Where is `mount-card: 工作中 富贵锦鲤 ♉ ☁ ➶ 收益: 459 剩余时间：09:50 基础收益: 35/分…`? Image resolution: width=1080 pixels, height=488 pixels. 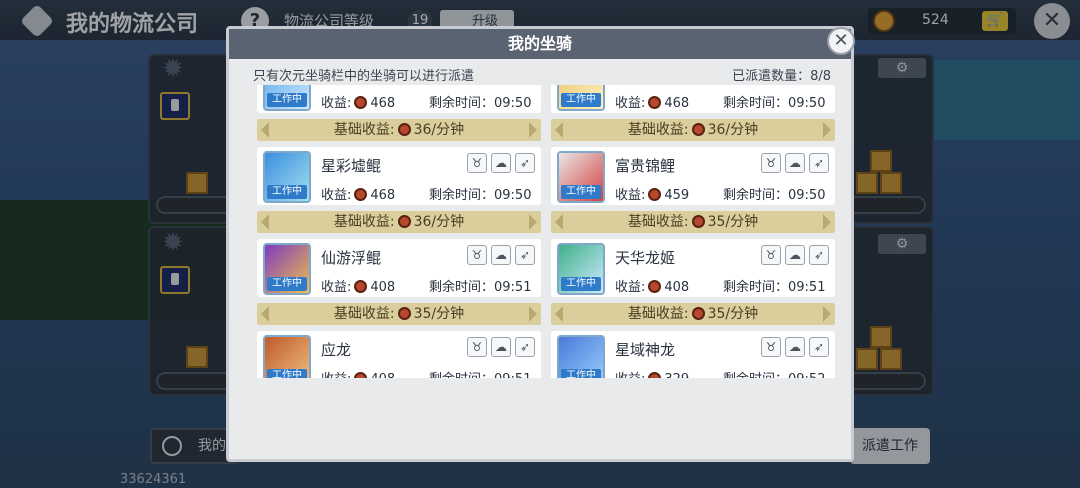 mount-card: 工作中 富贵锦鲤 ♉ ☁ ➶ 收益: 459 剩余时间：09:50 基础收益: 35/分… is located at coordinates (693, 194).